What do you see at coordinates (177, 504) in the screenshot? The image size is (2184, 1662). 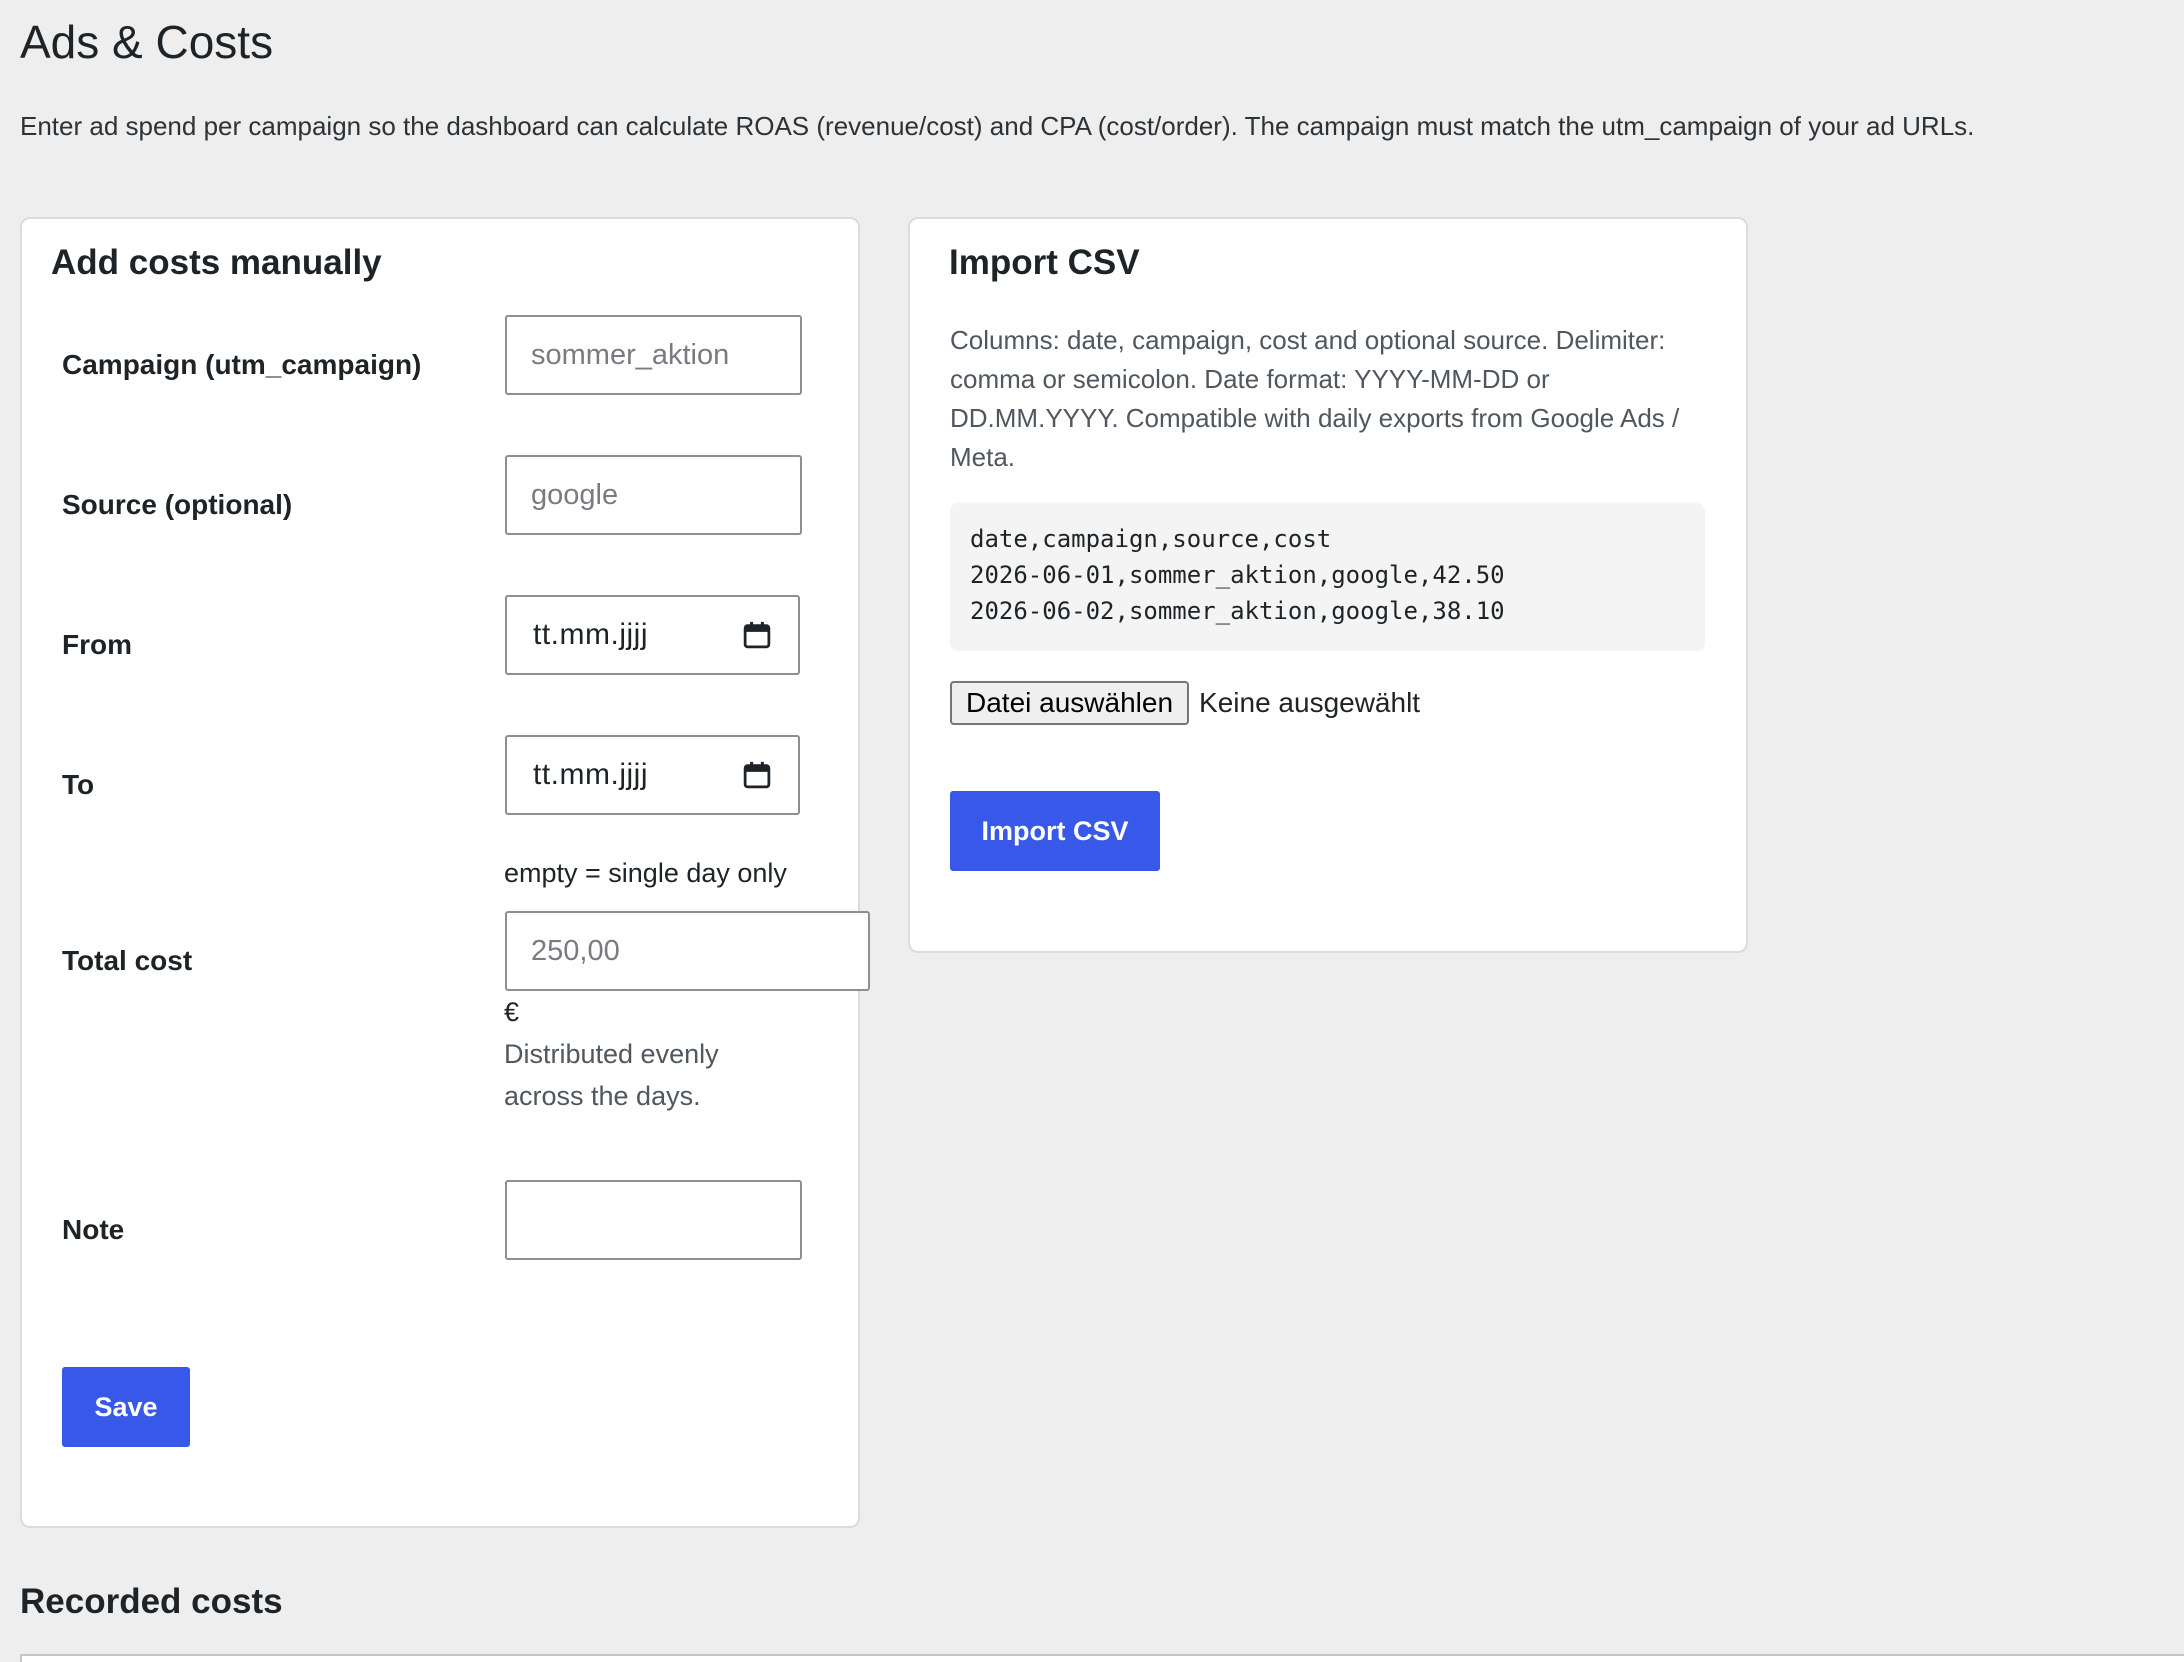 I see `source-label: Source (optional)` at bounding box center [177, 504].